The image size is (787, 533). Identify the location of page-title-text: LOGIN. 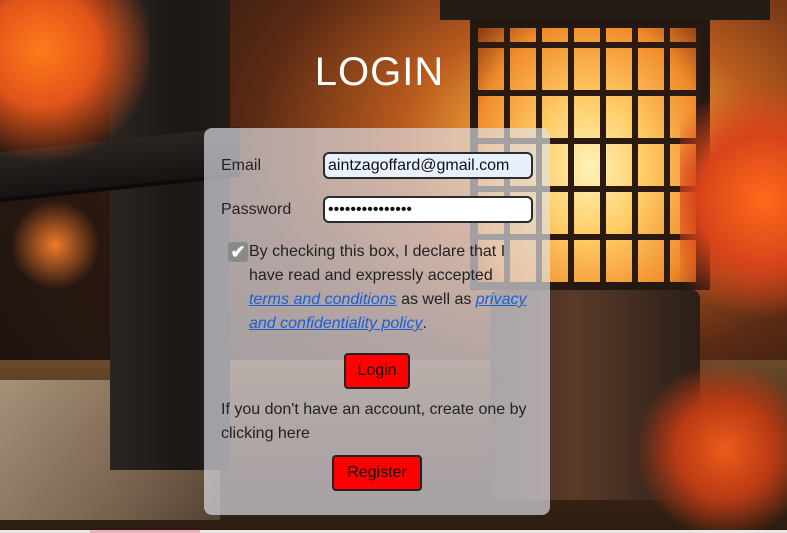
(379, 72).